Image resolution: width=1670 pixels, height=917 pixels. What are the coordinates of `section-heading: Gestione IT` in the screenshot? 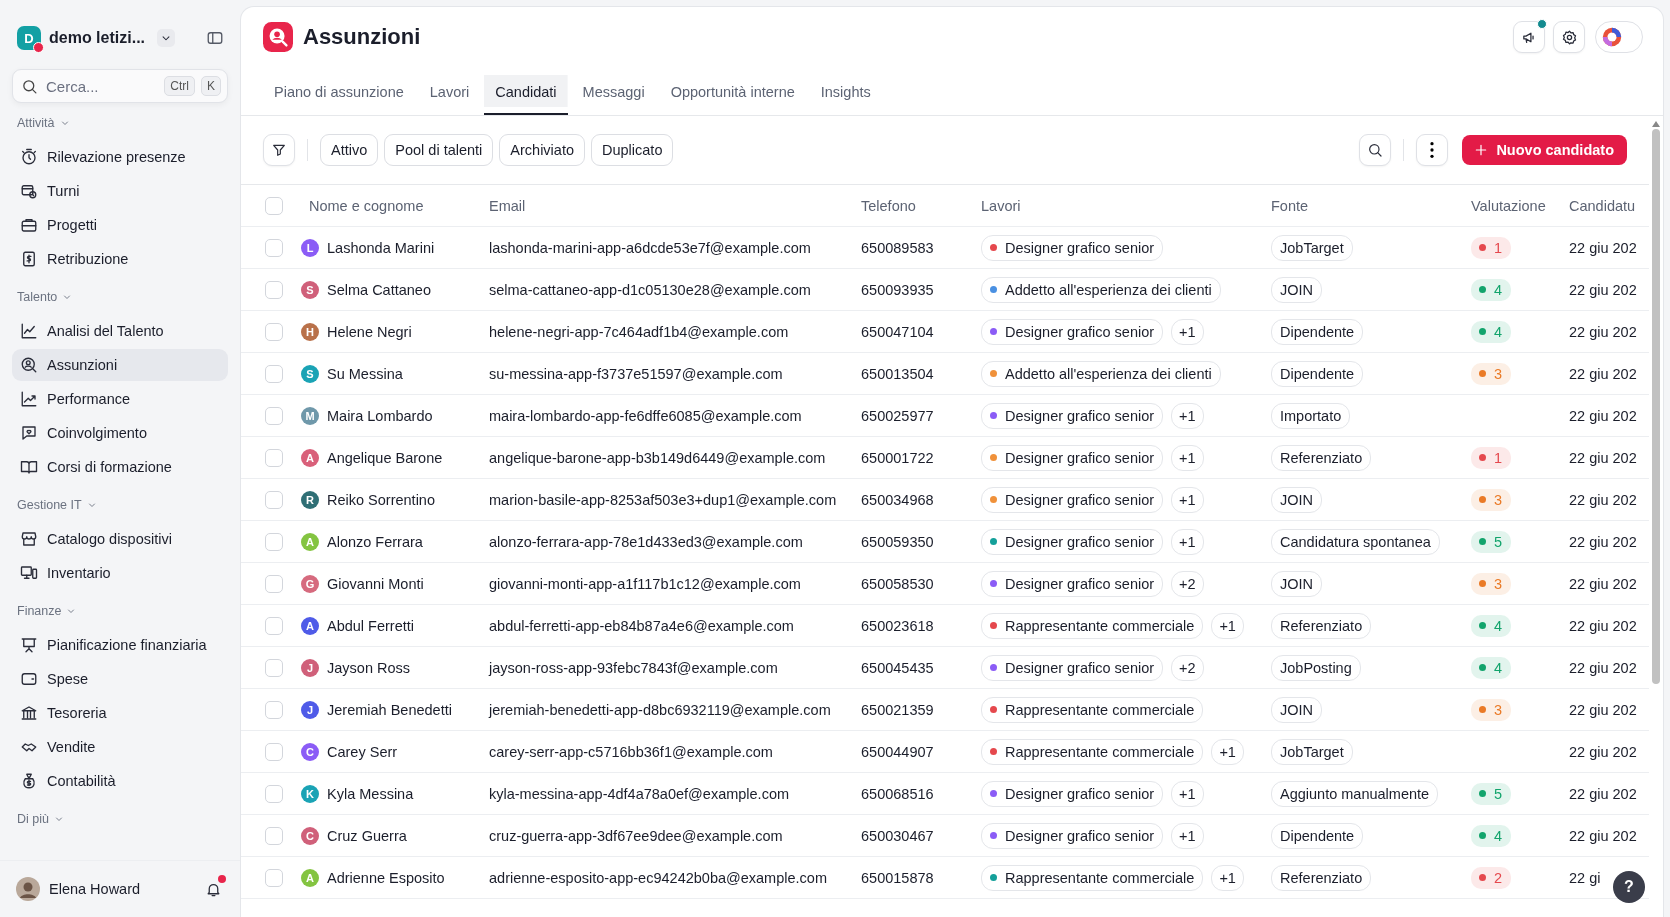 It's located at (49, 505).